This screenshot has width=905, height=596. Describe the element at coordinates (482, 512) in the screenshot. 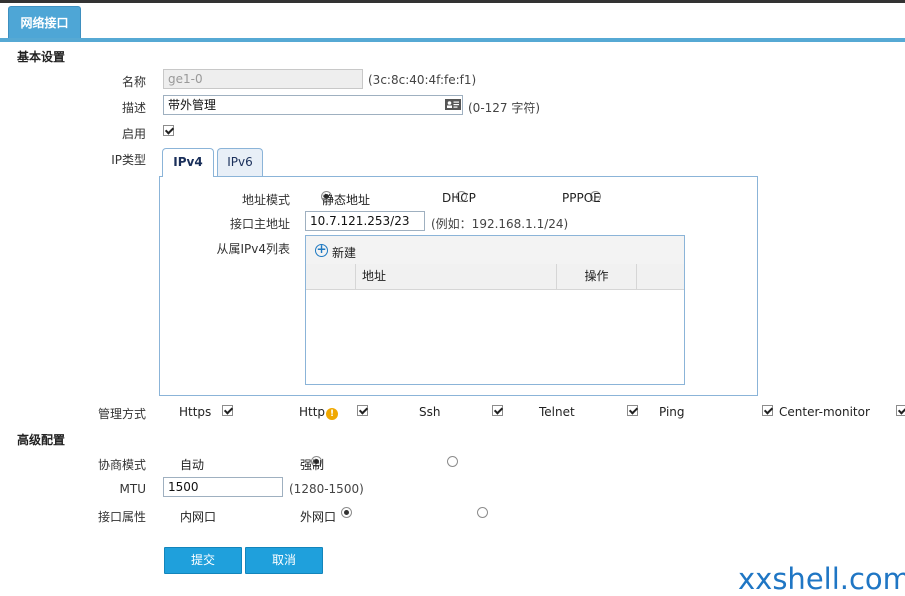

I see `attr-external-radio` at that location.